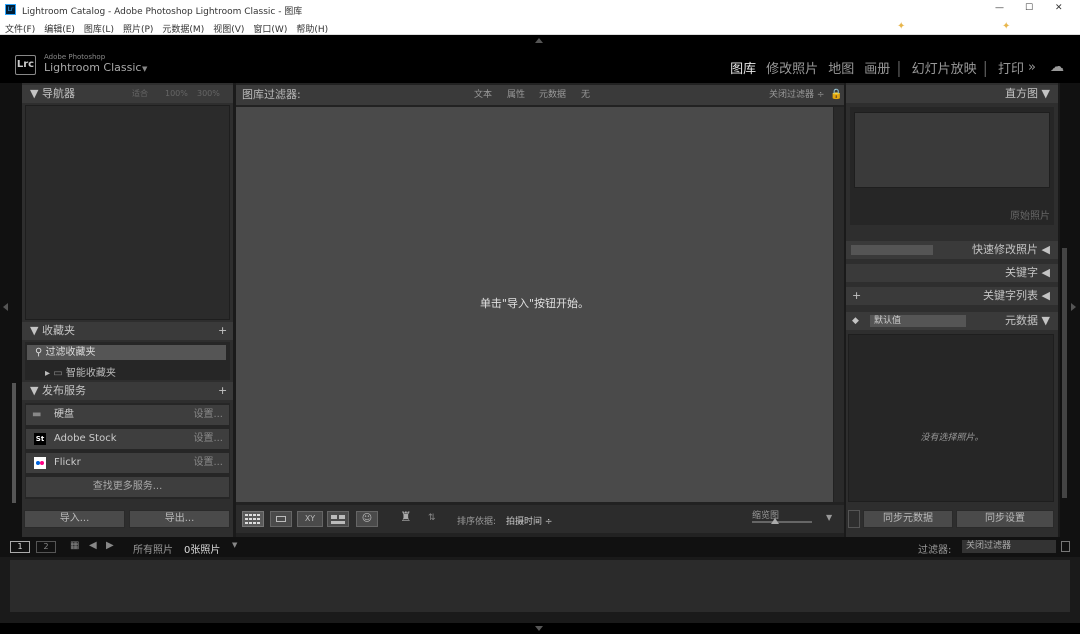  What do you see at coordinates (1009, 546) in the screenshot?
I see `filmstrip-filter-dropdown: 关闭过滤器` at bounding box center [1009, 546].